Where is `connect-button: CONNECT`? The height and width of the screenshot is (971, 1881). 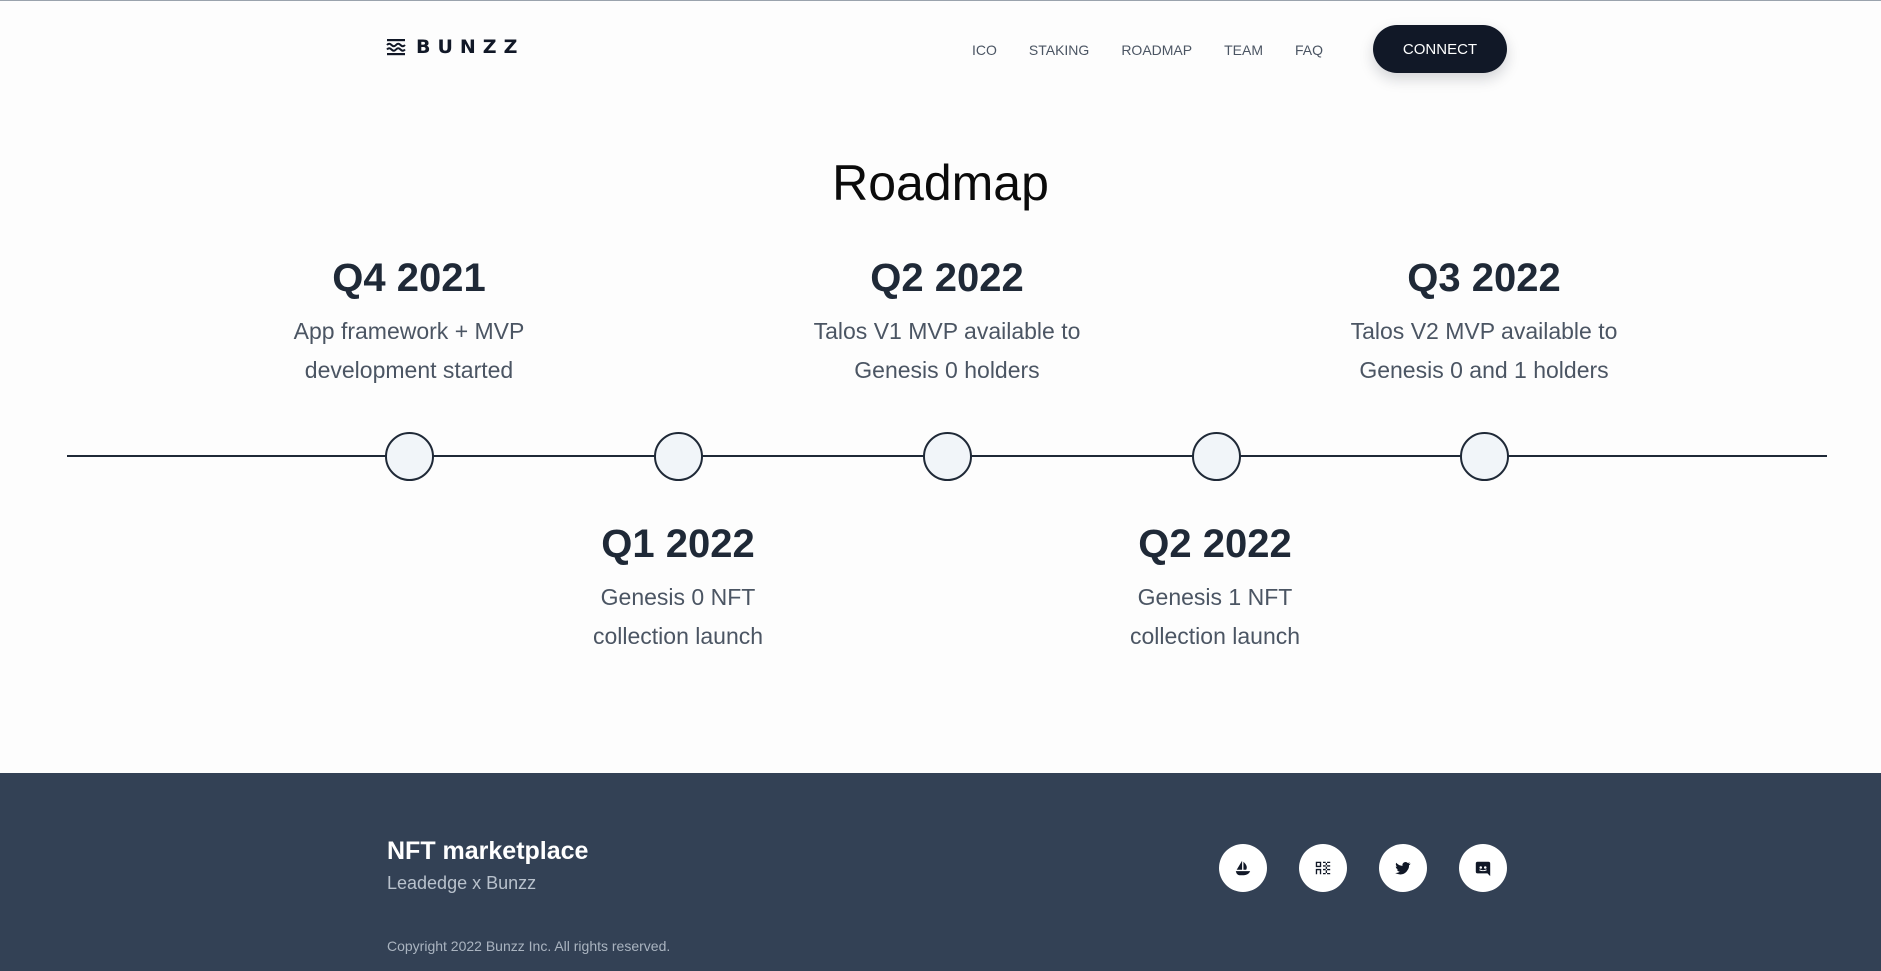 connect-button: CONNECT is located at coordinates (1440, 49).